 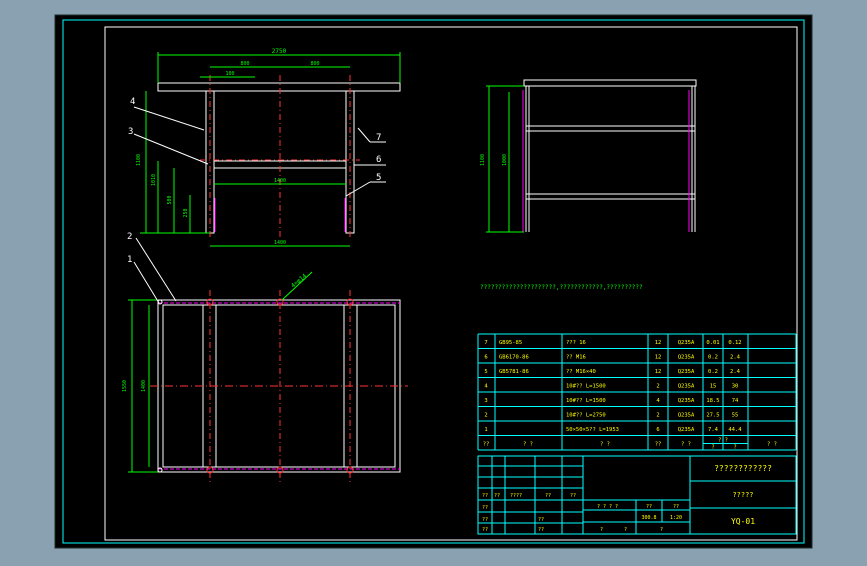 I want to click on dim-height-lower: 500, so click(x=170, y=199).